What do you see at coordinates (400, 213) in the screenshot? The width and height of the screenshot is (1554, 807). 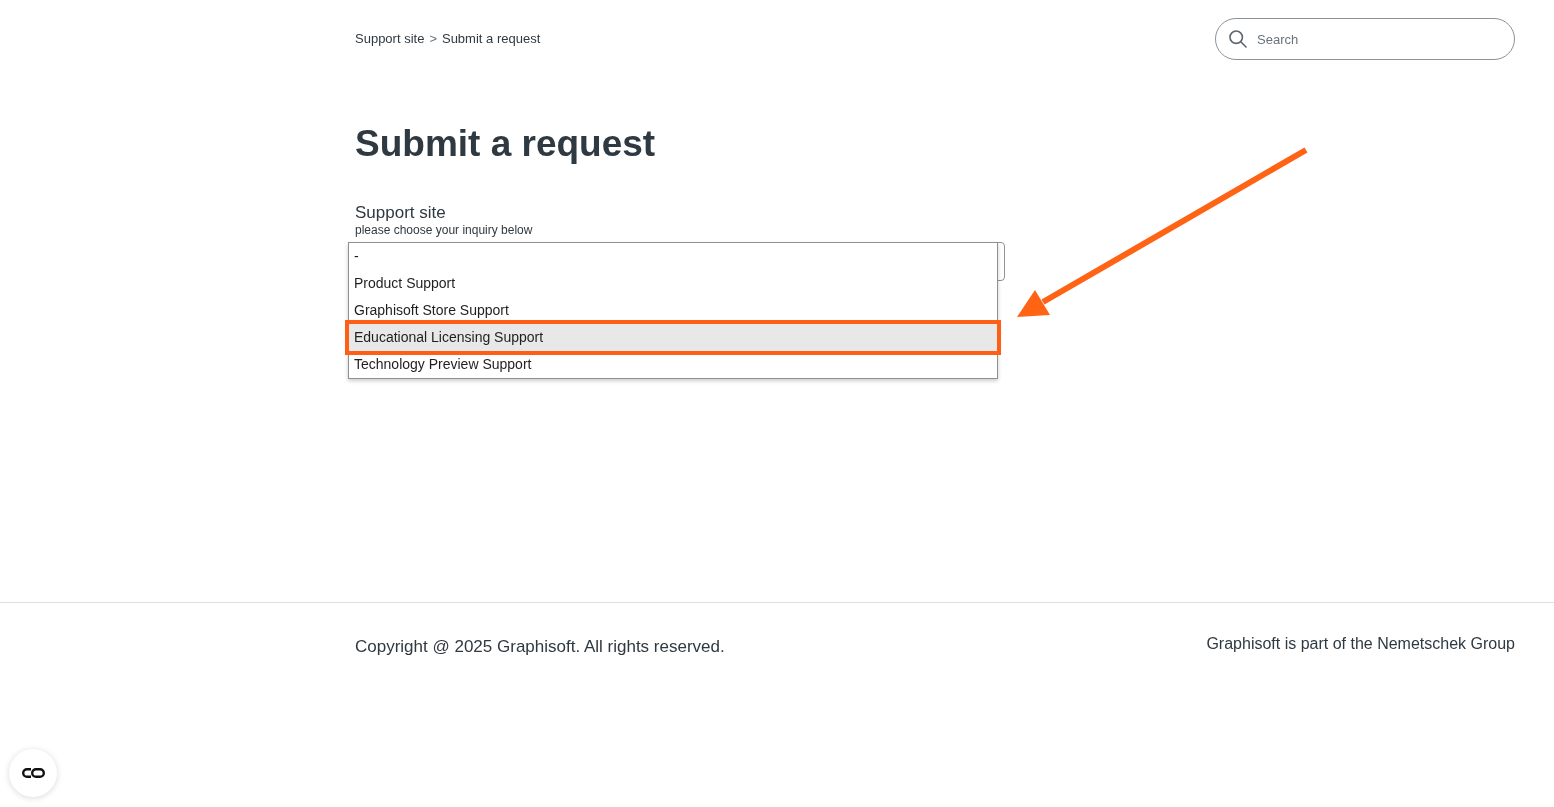 I see `field-label: Support site` at bounding box center [400, 213].